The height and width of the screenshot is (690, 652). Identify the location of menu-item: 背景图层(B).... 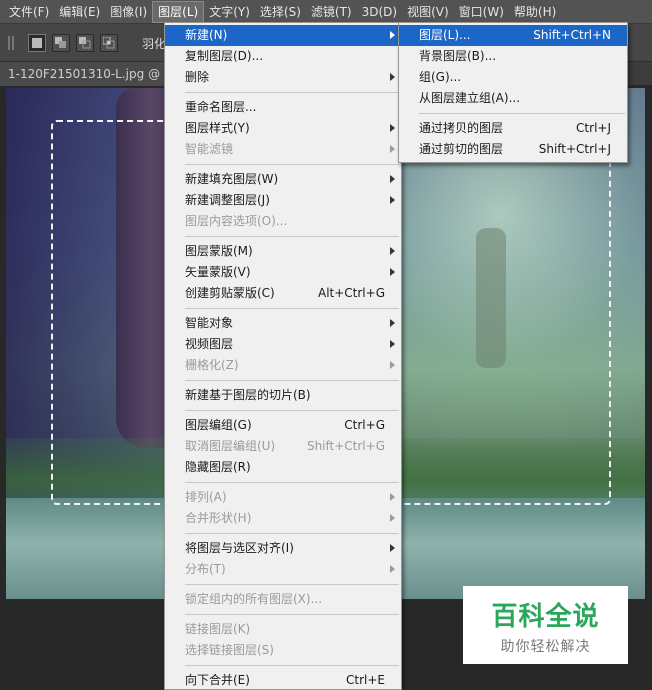
(513, 56).